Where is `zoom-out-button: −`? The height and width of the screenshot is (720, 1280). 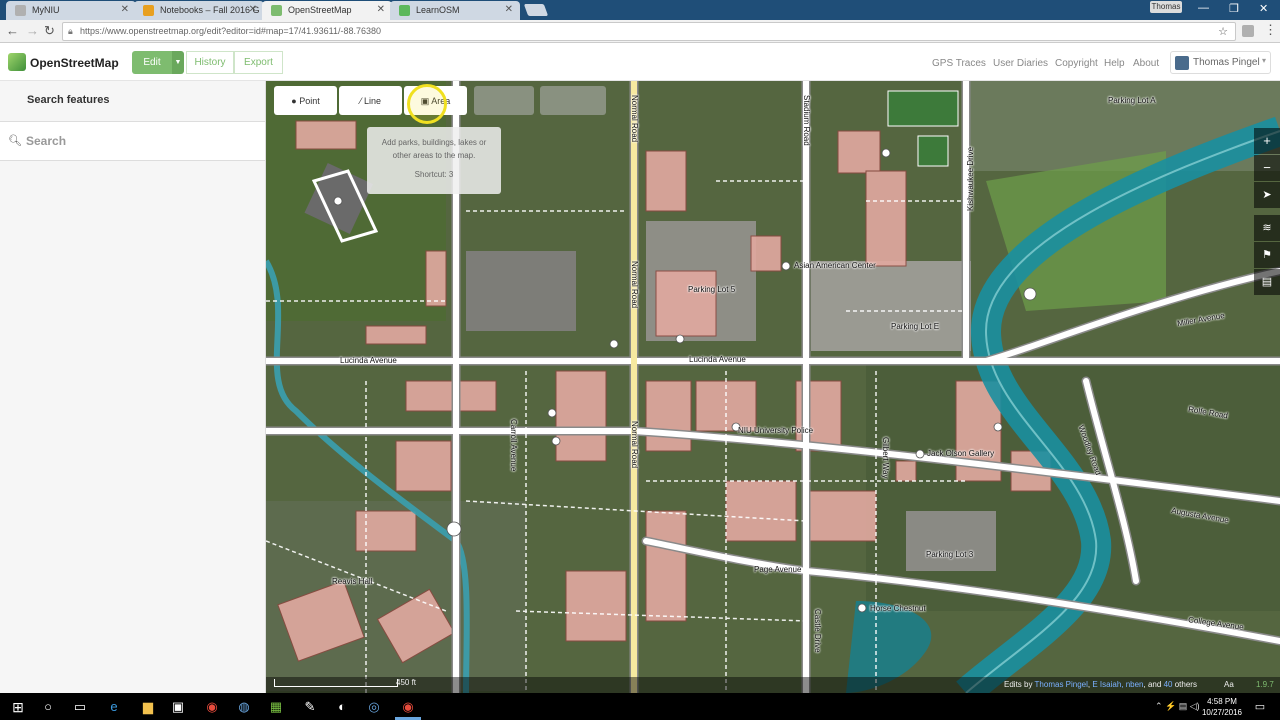
zoom-out-button: − is located at coordinates (1267, 168).